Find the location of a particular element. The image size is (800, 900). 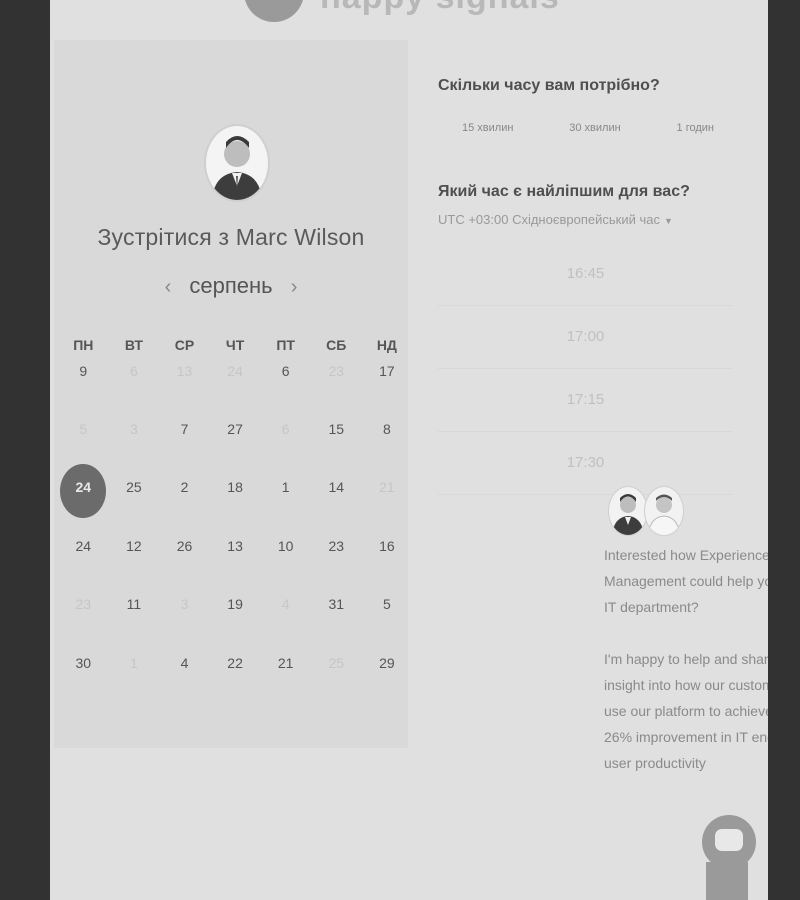

calendar-day: 19 is located at coordinates (235, 604).